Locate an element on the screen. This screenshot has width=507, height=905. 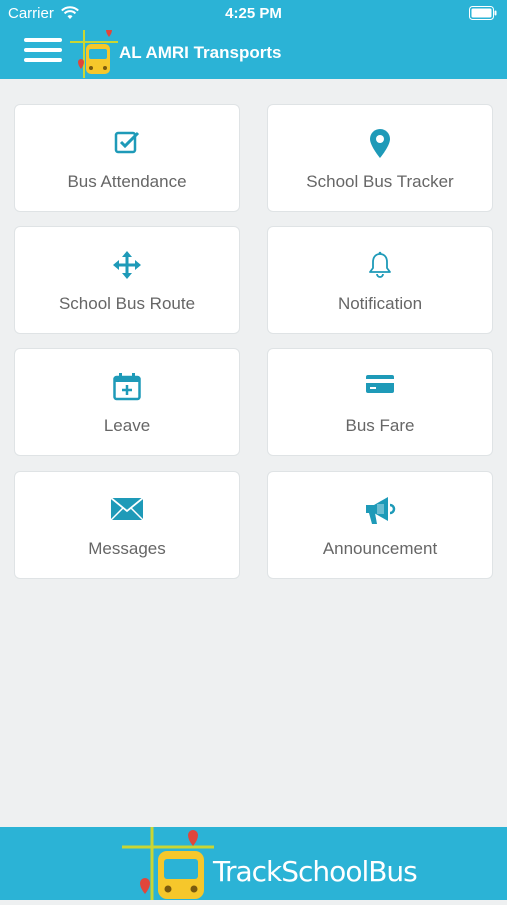
tile-label: School Bus Route is located at coordinates (127, 303).